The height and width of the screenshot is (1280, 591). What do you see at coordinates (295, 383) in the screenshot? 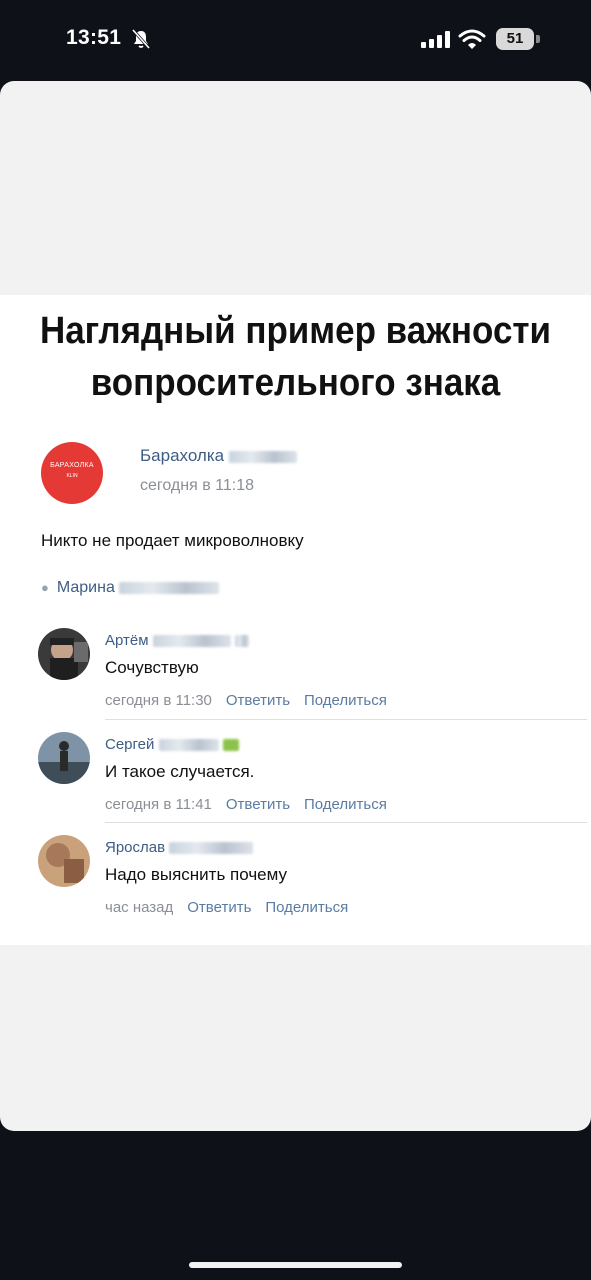
I see `headline-line-2: вопросительного знака` at bounding box center [295, 383].